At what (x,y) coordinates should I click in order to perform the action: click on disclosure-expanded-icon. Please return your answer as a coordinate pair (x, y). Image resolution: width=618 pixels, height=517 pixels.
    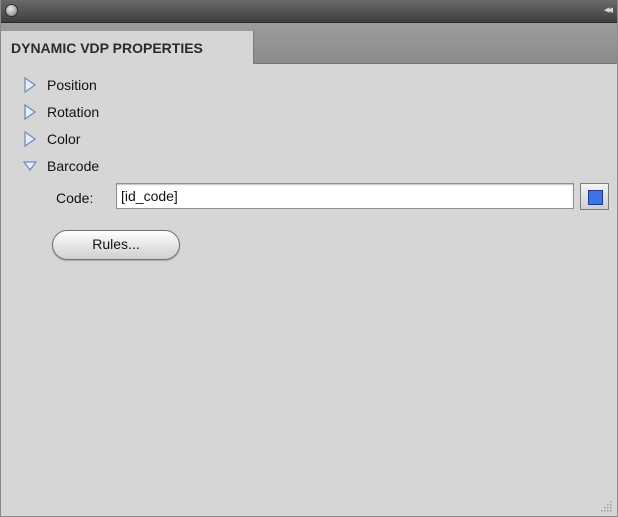
    Looking at the image, I should click on (30, 166).